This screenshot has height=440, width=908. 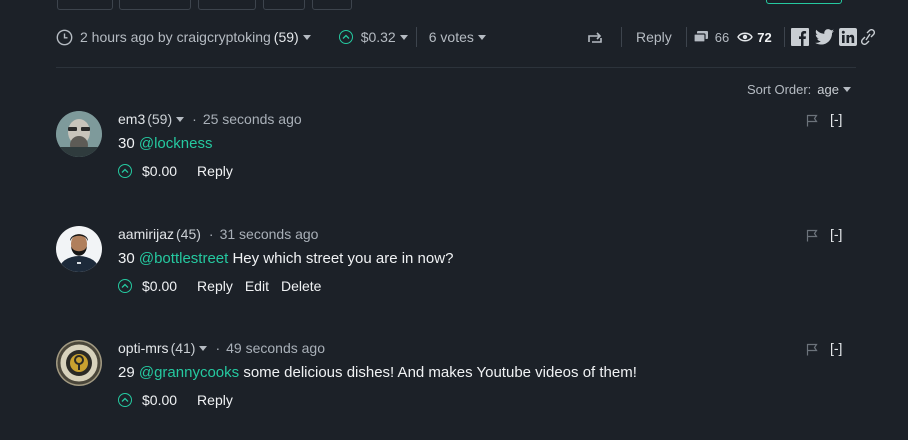 I want to click on comment-time: 49 seconds ago, so click(x=275, y=348).